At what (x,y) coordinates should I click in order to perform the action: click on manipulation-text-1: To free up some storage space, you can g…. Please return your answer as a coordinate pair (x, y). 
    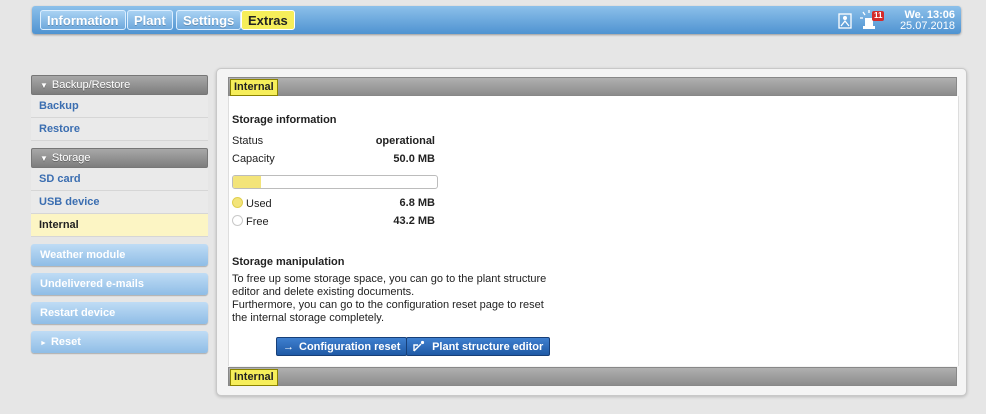
    Looking at the image, I should click on (389, 285).